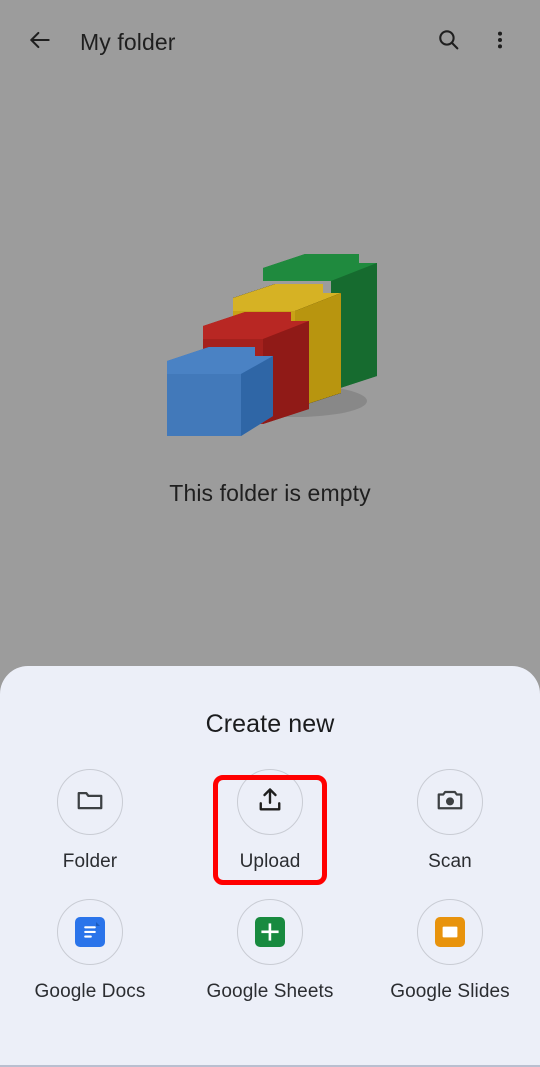 This screenshot has width=540, height=1067. I want to click on create-option-google-docs-label: Google Docs, so click(90, 991).